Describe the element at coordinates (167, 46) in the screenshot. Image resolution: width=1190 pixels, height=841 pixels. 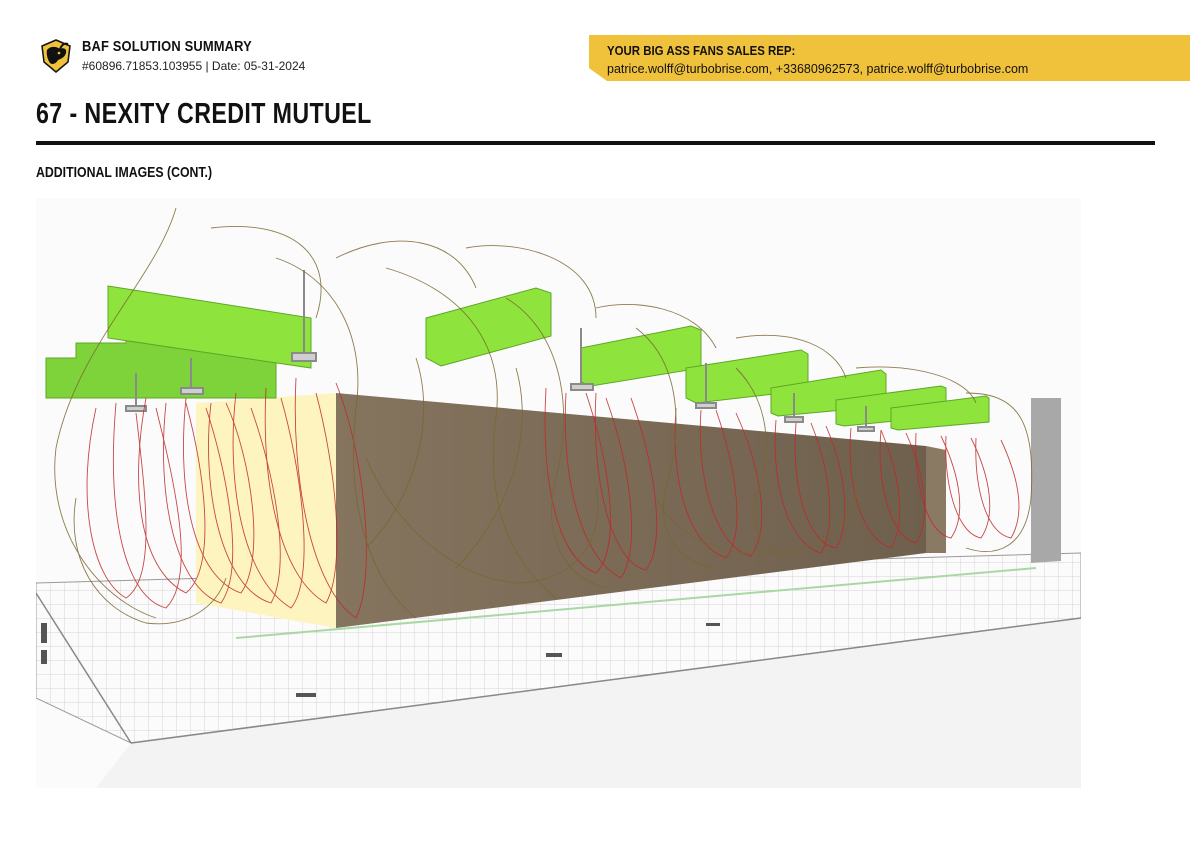
I see `document-title: BAF SOLUTION SUMMARY` at that location.